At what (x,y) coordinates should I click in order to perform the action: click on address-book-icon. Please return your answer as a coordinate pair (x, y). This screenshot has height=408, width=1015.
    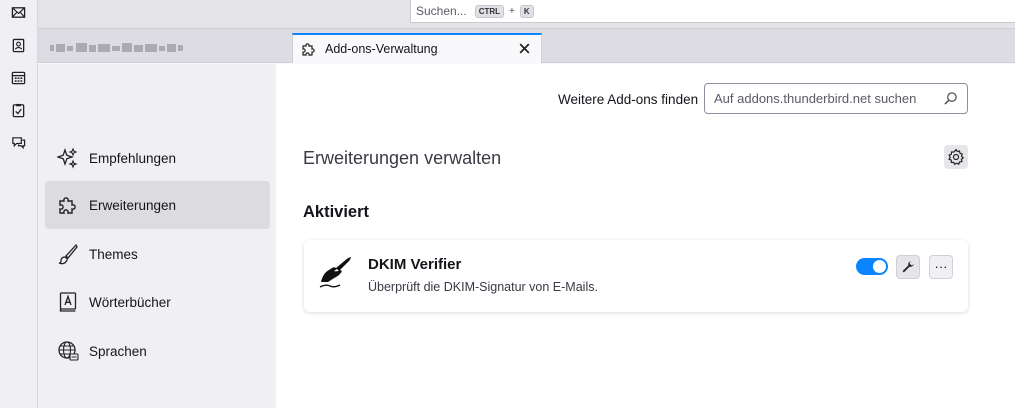
    Looking at the image, I should click on (18, 45).